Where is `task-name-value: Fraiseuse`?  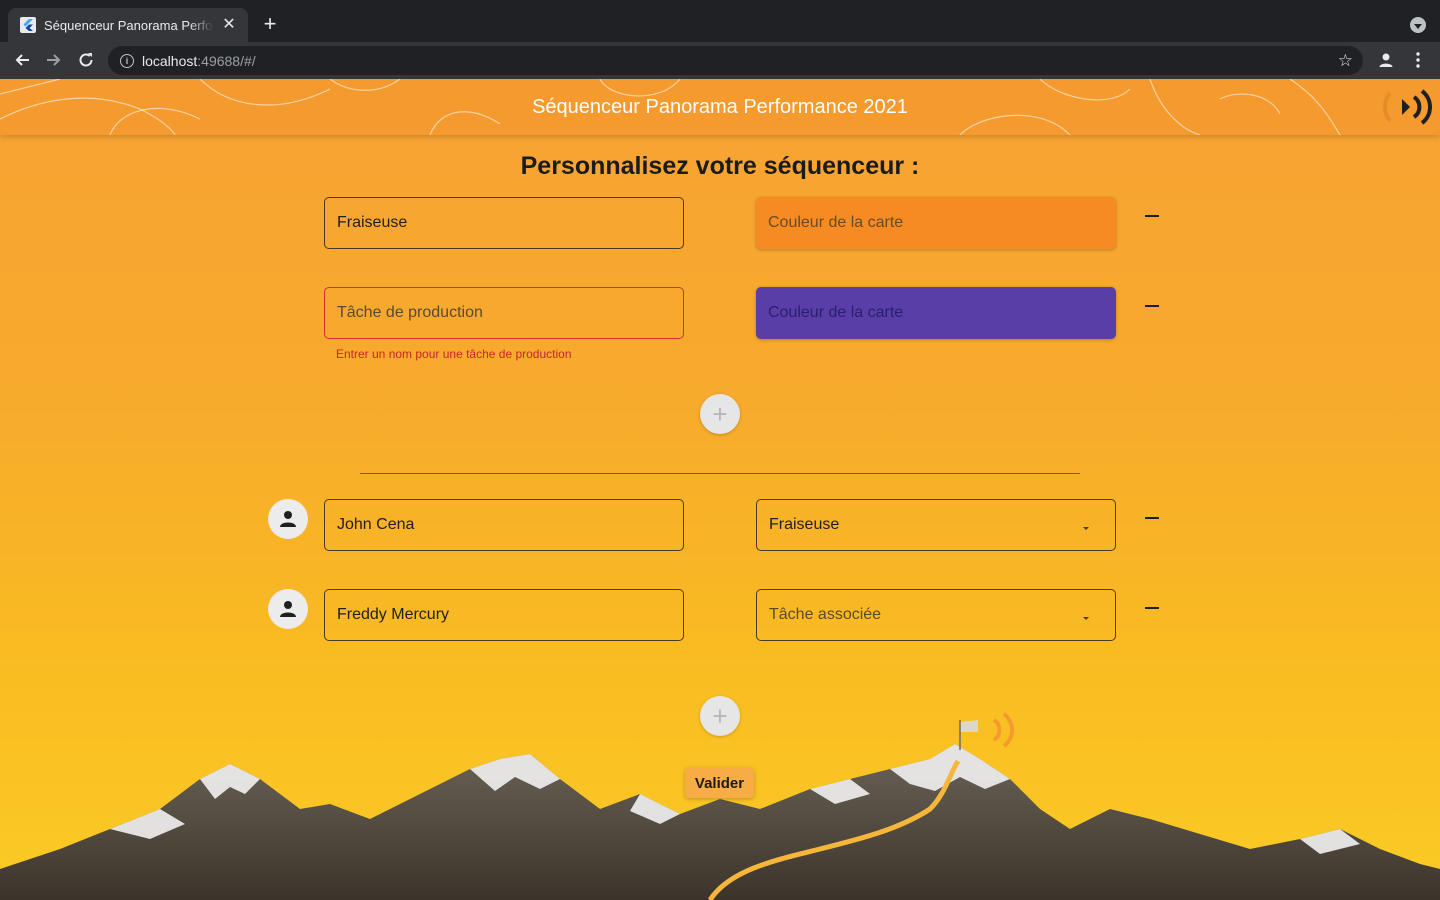 task-name-value: Fraiseuse is located at coordinates (372, 222).